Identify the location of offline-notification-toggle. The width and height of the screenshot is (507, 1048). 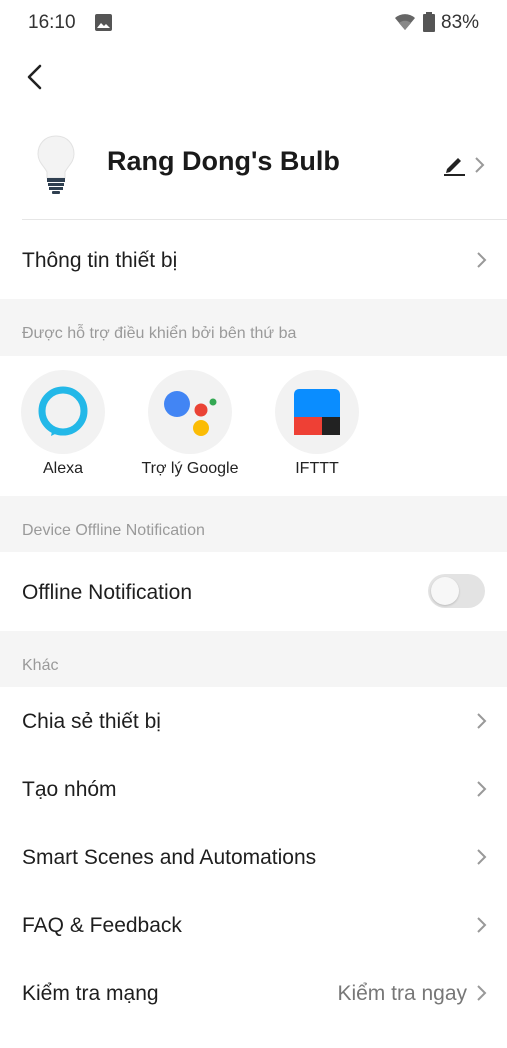
(456, 591).